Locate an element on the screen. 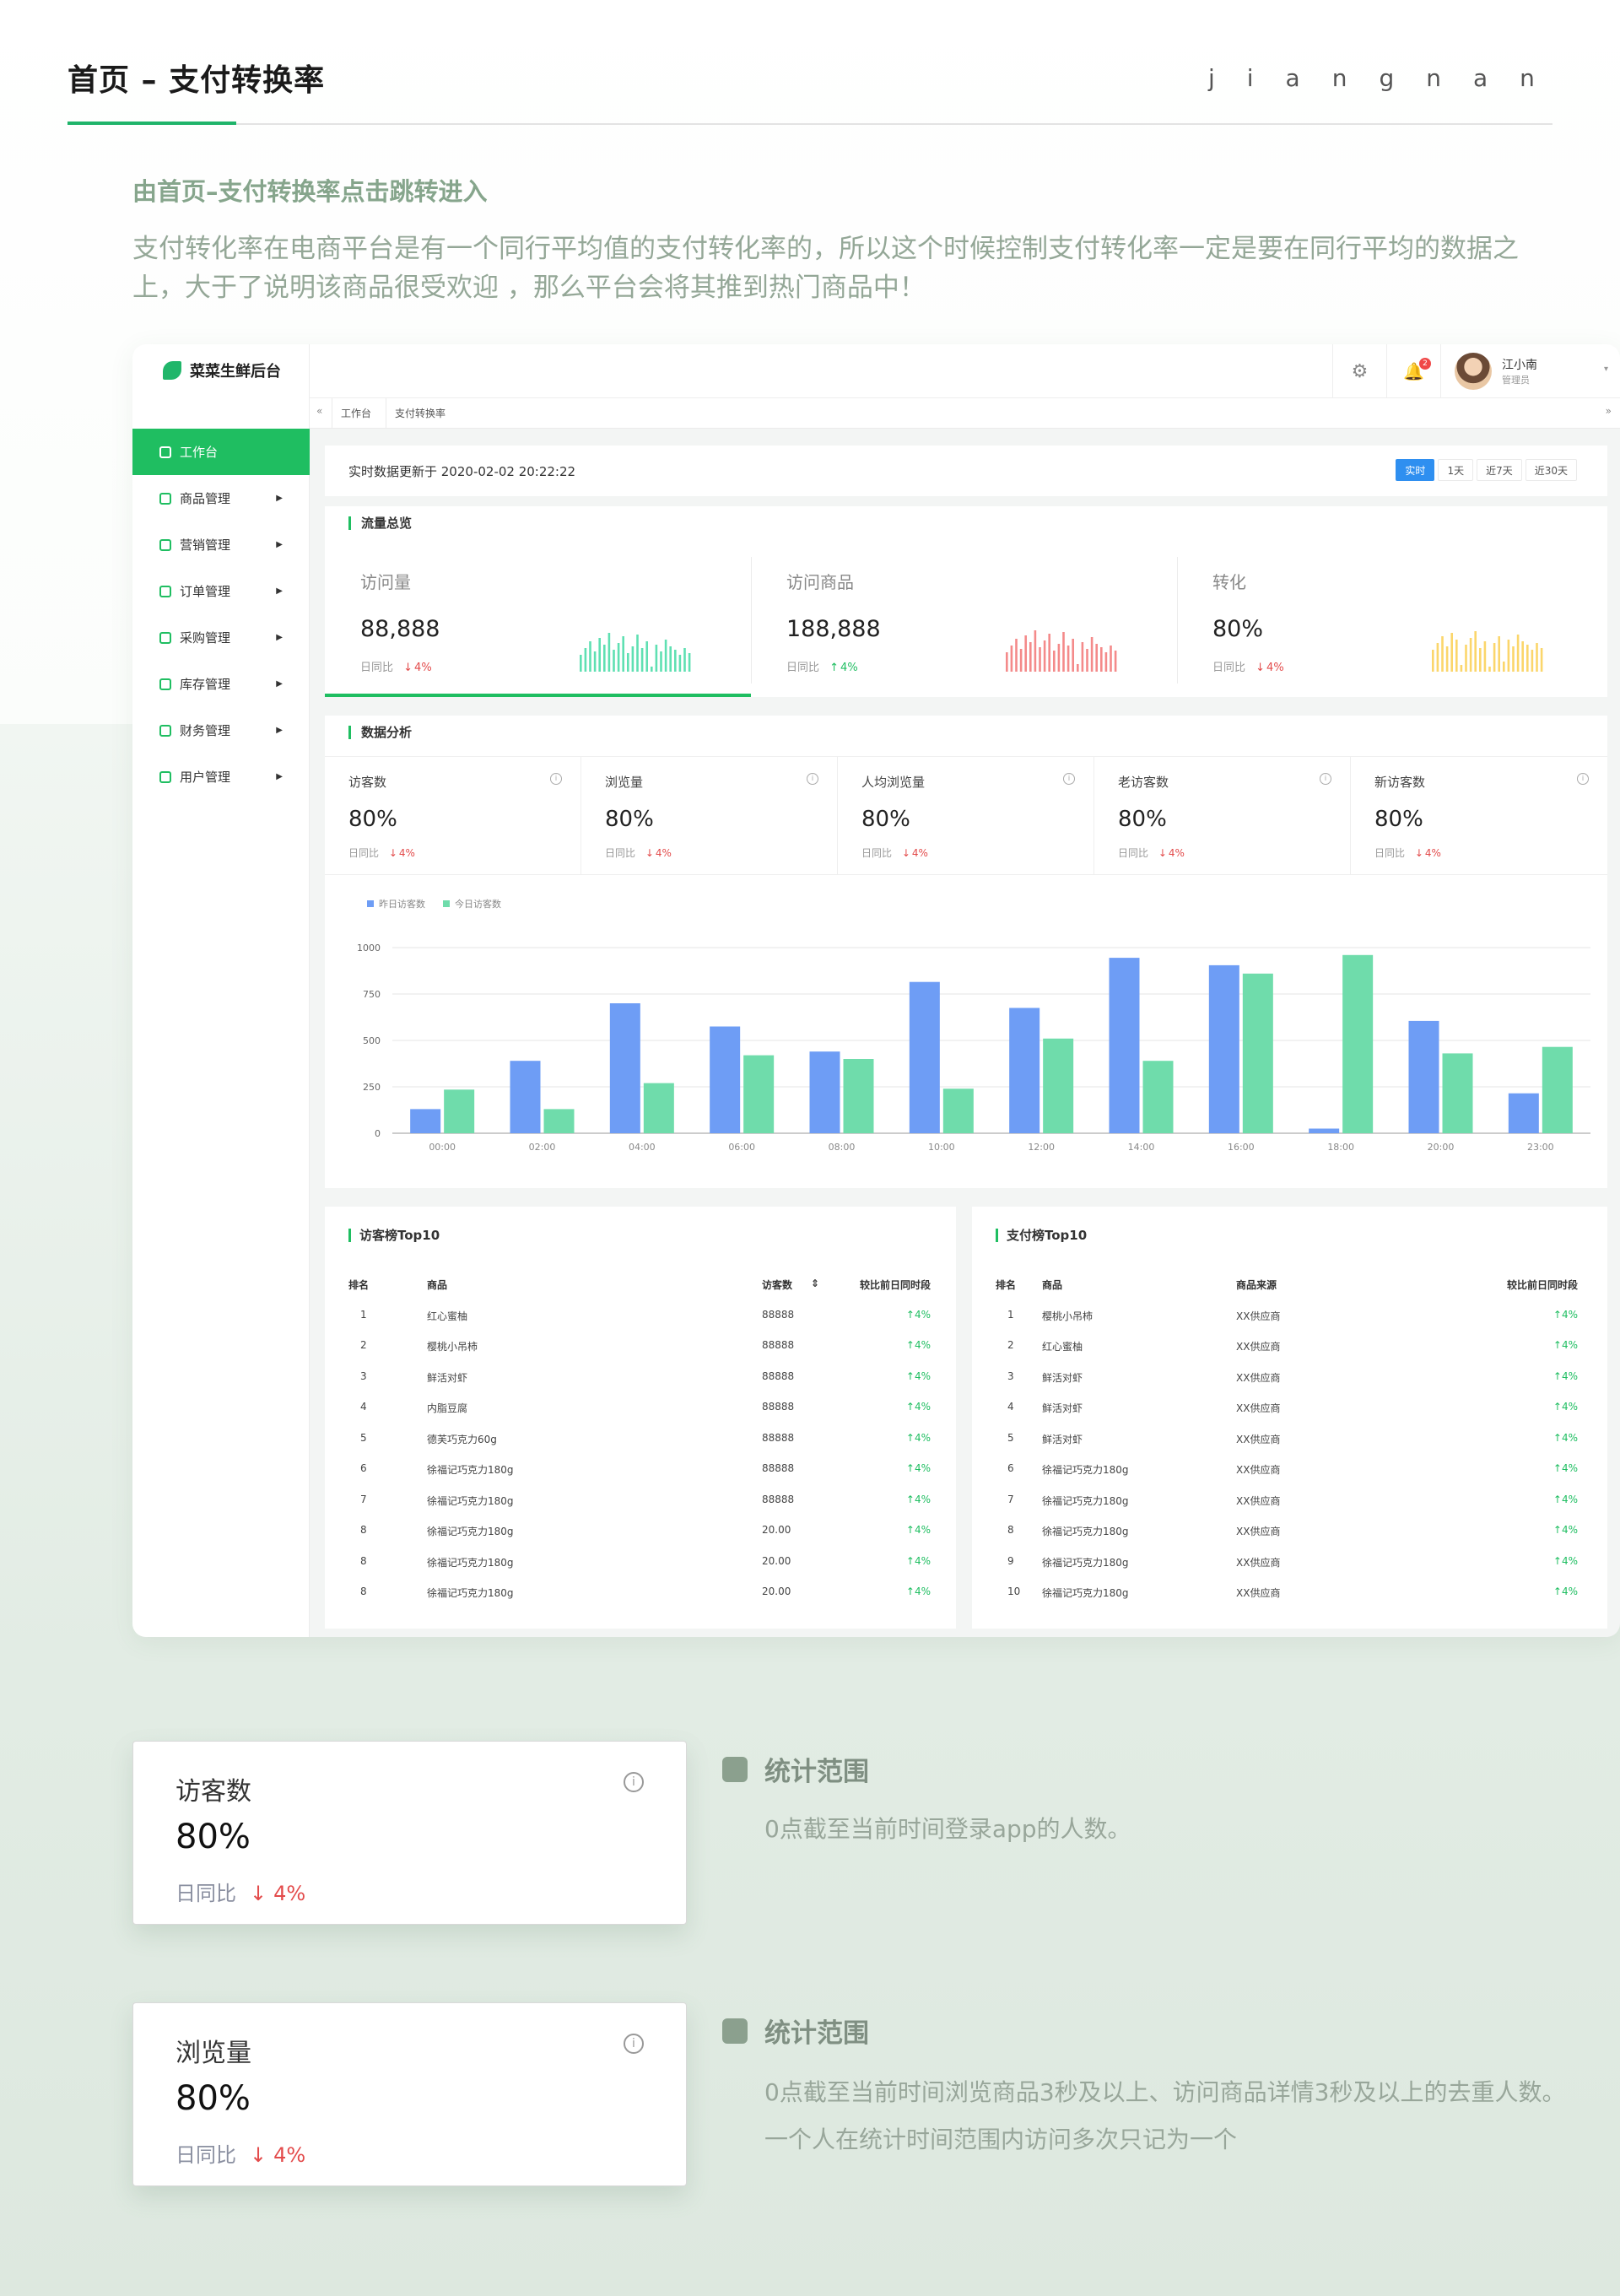 The image size is (1620, 2296). table-row: 5 鲜活对虾 XX供应商 ↑4% is located at coordinates (1287, 1437).